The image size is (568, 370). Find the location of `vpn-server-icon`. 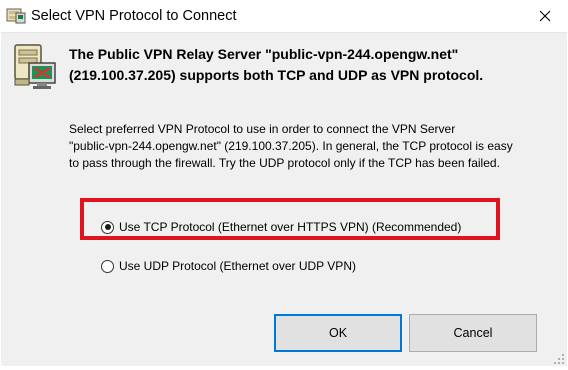

vpn-server-icon is located at coordinates (16, 15).